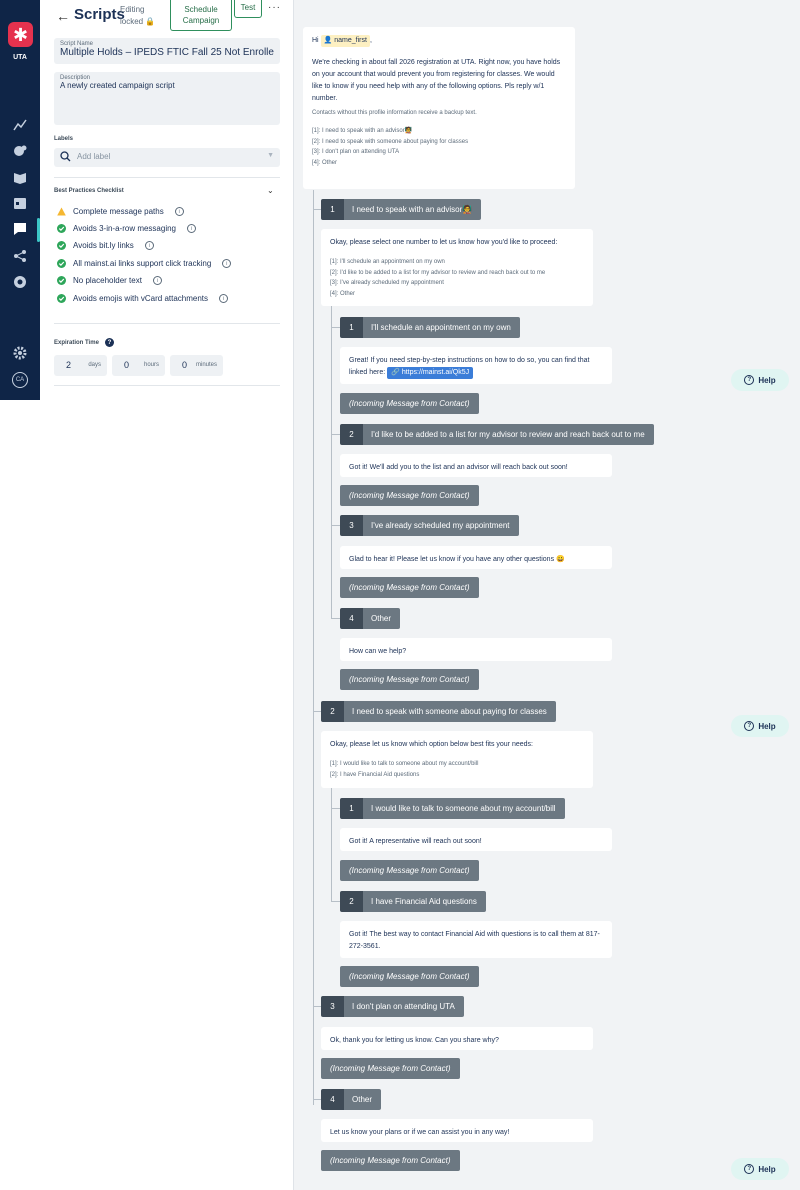 Image resolution: width=800 pixels, height=1190 pixels. Describe the element at coordinates (143, 298) in the screenshot. I see `checklist-item: Avoids emojis with vCard attachments i` at that location.